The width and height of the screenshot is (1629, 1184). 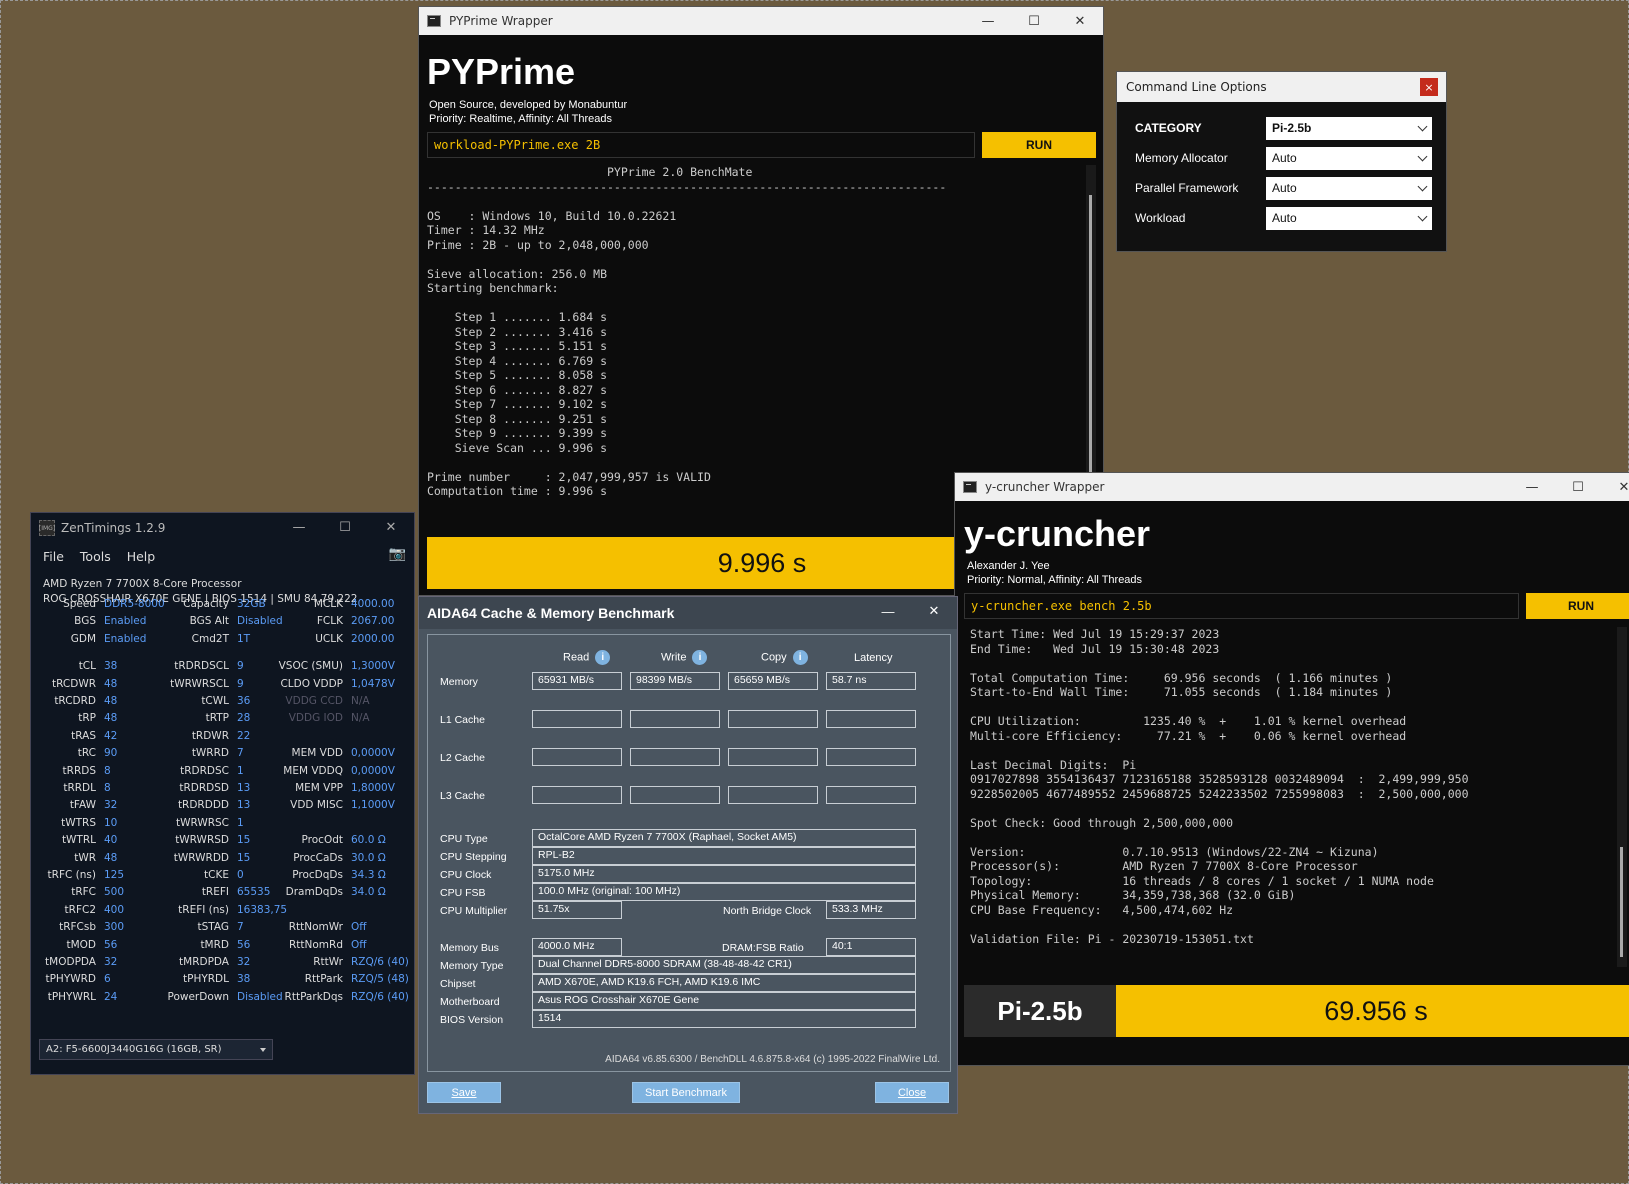 What do you see at coordinates (79, 788) in the screenshot?
I see `timing-label: tRRDL` at bounding box center [79, 788].